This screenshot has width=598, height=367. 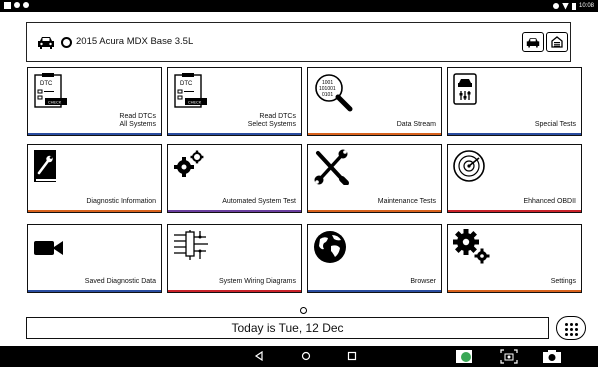 I want to click on tile-label: Read DTCs Select Systems, so click(x=271, y=120).